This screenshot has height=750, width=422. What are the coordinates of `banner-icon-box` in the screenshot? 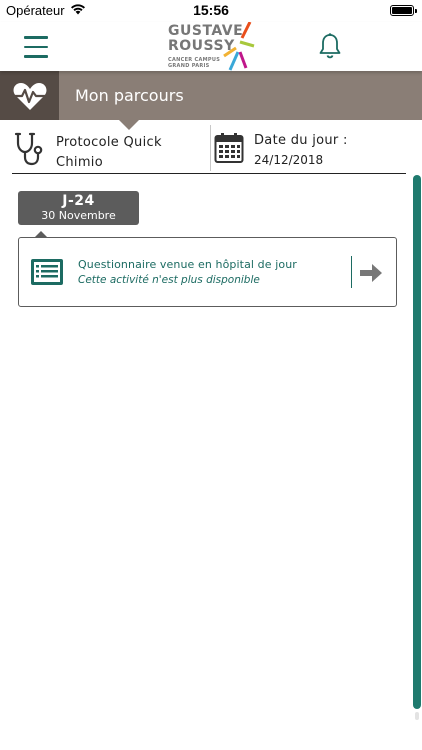 It's located at (29, 95).